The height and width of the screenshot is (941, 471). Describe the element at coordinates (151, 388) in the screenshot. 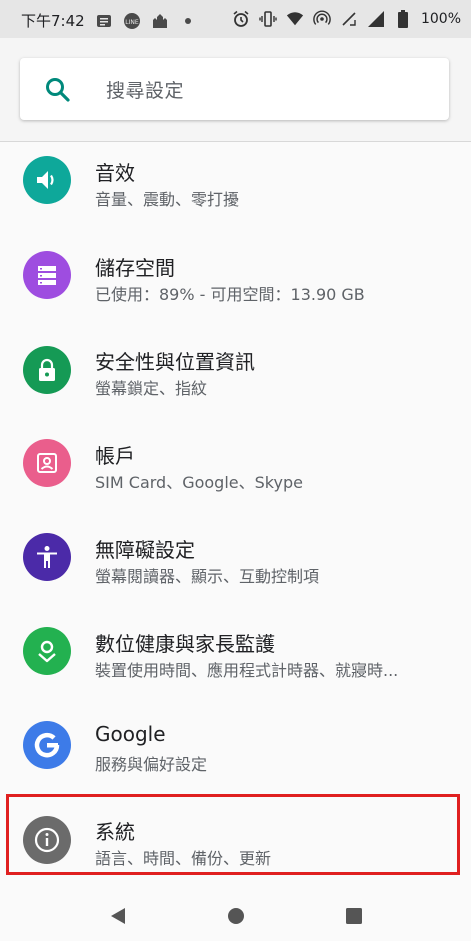

I see `setting-summary: 螢幕鎖定、指紋` at that location.